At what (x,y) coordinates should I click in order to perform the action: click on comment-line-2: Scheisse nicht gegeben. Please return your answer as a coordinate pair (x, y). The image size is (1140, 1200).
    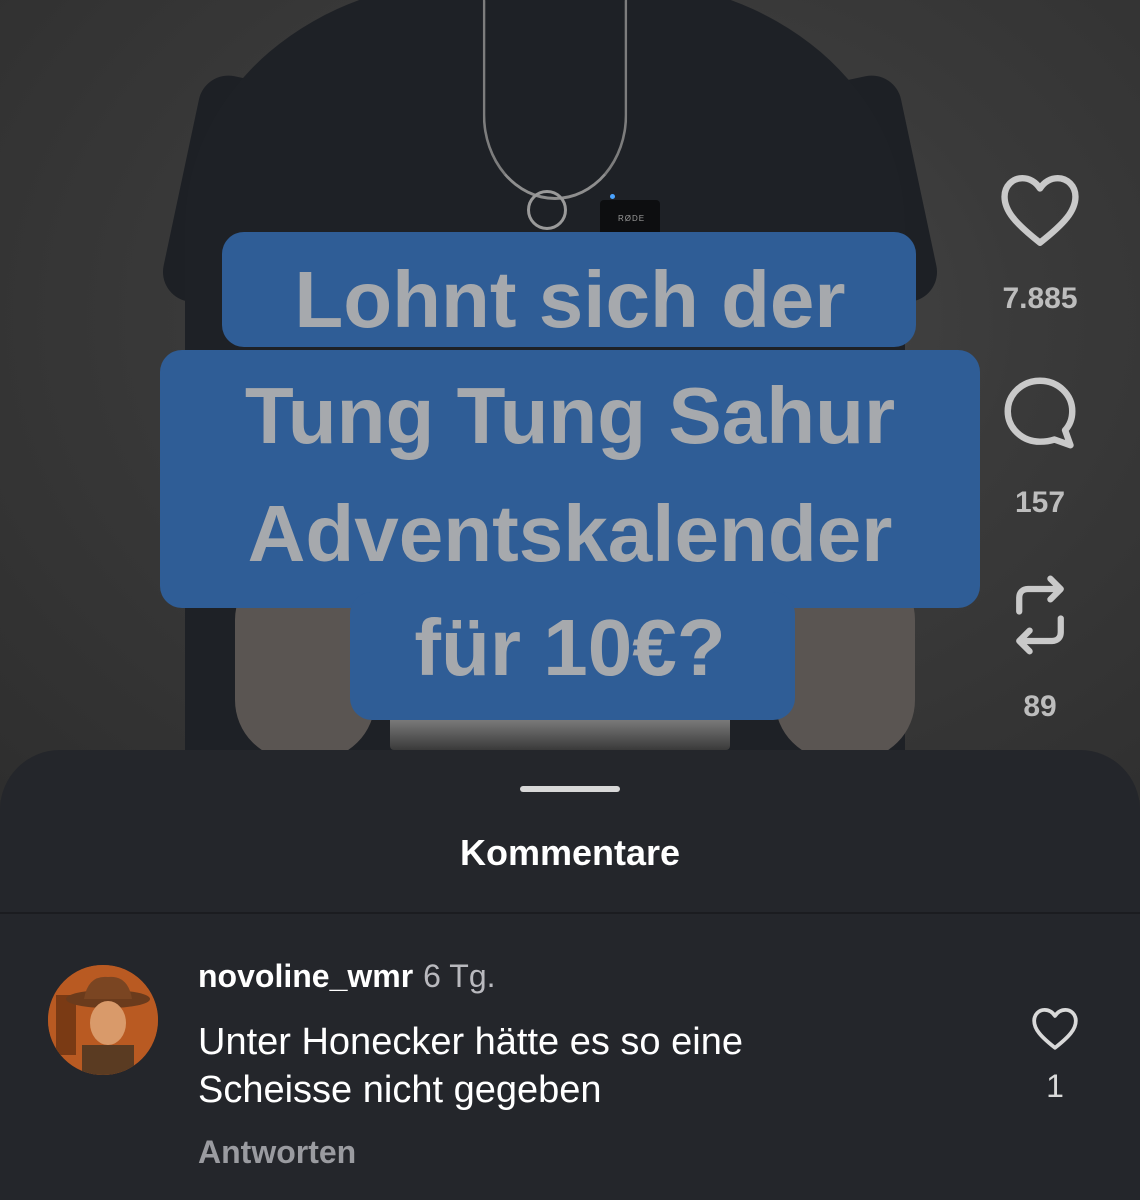
    Looking at the image, I should click on (400, 1090).